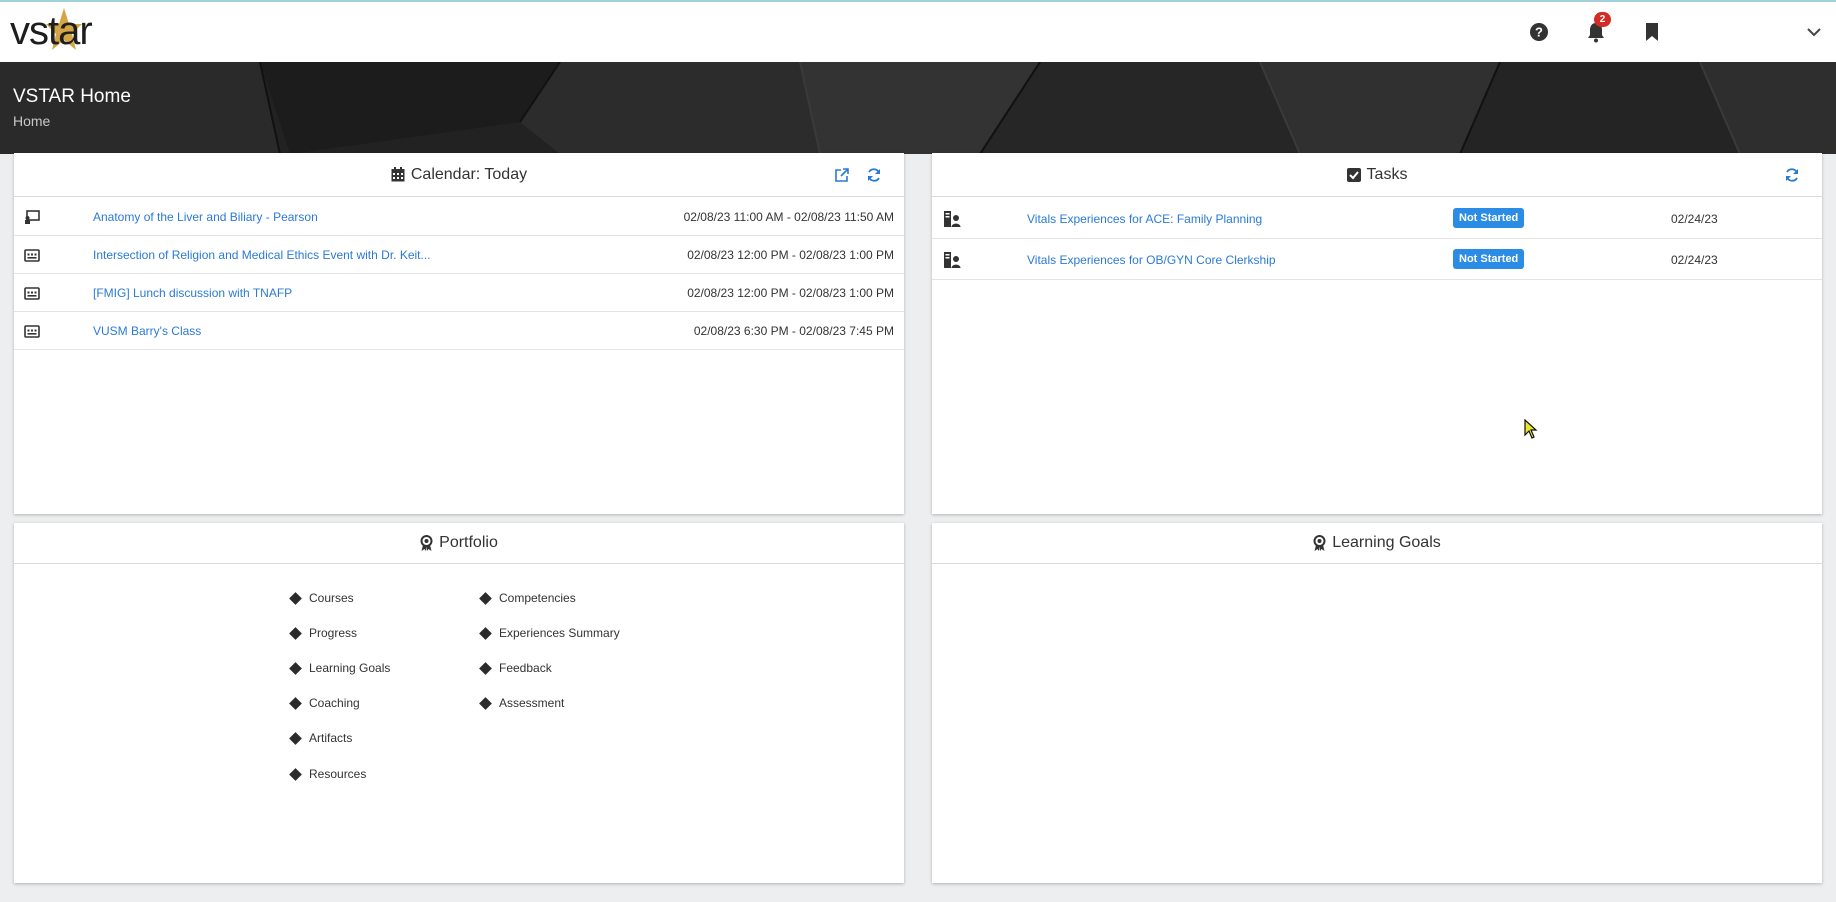  I want to click on learning-goals-card-header: Learning Goals, so click(1377, 543).